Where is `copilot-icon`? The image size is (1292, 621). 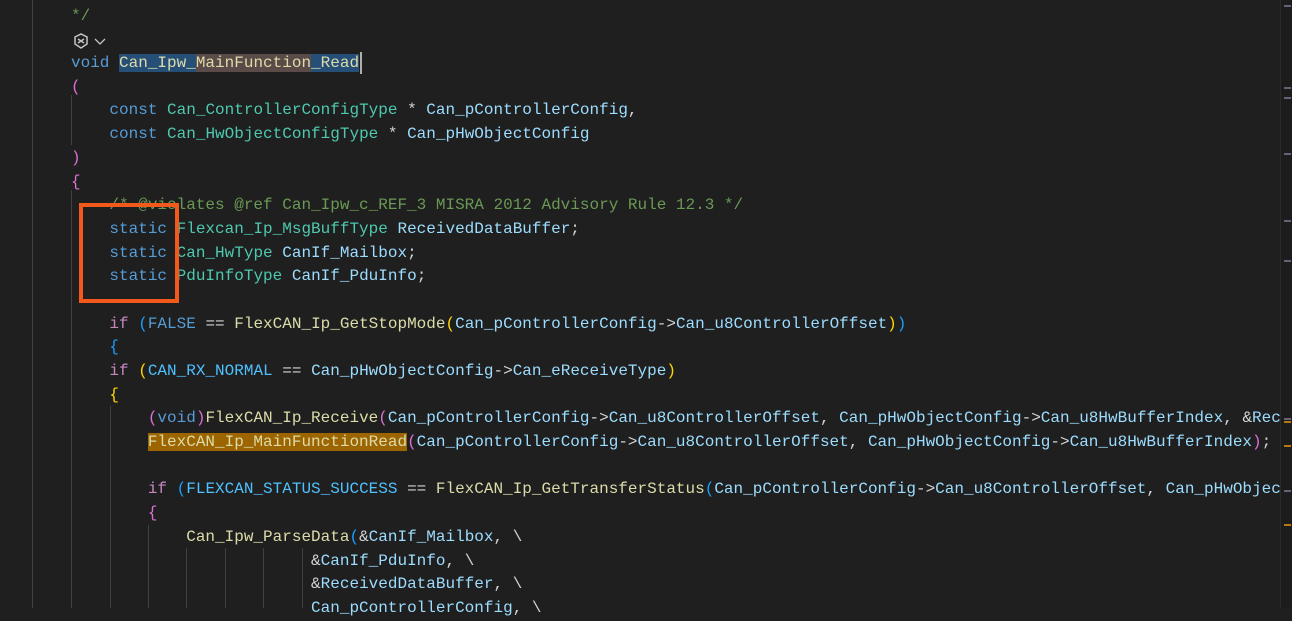
copilot-icon is located at coordinates (81, 41).